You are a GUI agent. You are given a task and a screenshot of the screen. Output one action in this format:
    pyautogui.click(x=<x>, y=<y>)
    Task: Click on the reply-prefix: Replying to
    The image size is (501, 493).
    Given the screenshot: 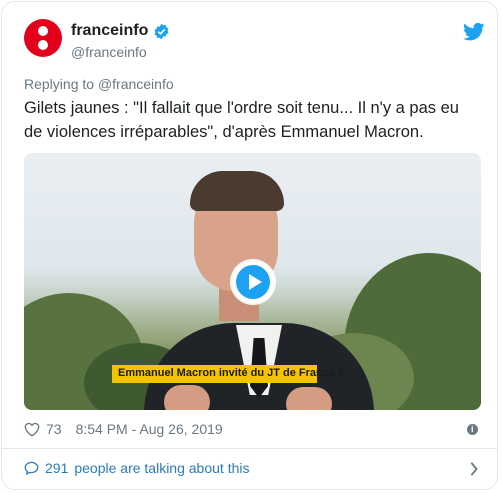 What is the action you would take?
    pyautogui.click(x=59, y=84)
    